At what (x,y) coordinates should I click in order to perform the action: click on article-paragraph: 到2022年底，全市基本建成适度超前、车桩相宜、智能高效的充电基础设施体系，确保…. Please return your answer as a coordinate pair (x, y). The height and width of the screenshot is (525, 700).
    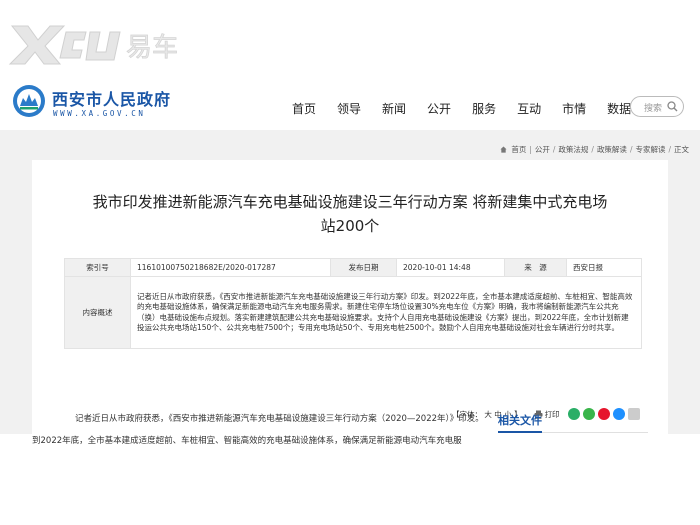
    Looking at the image, I should click on (247, 441).